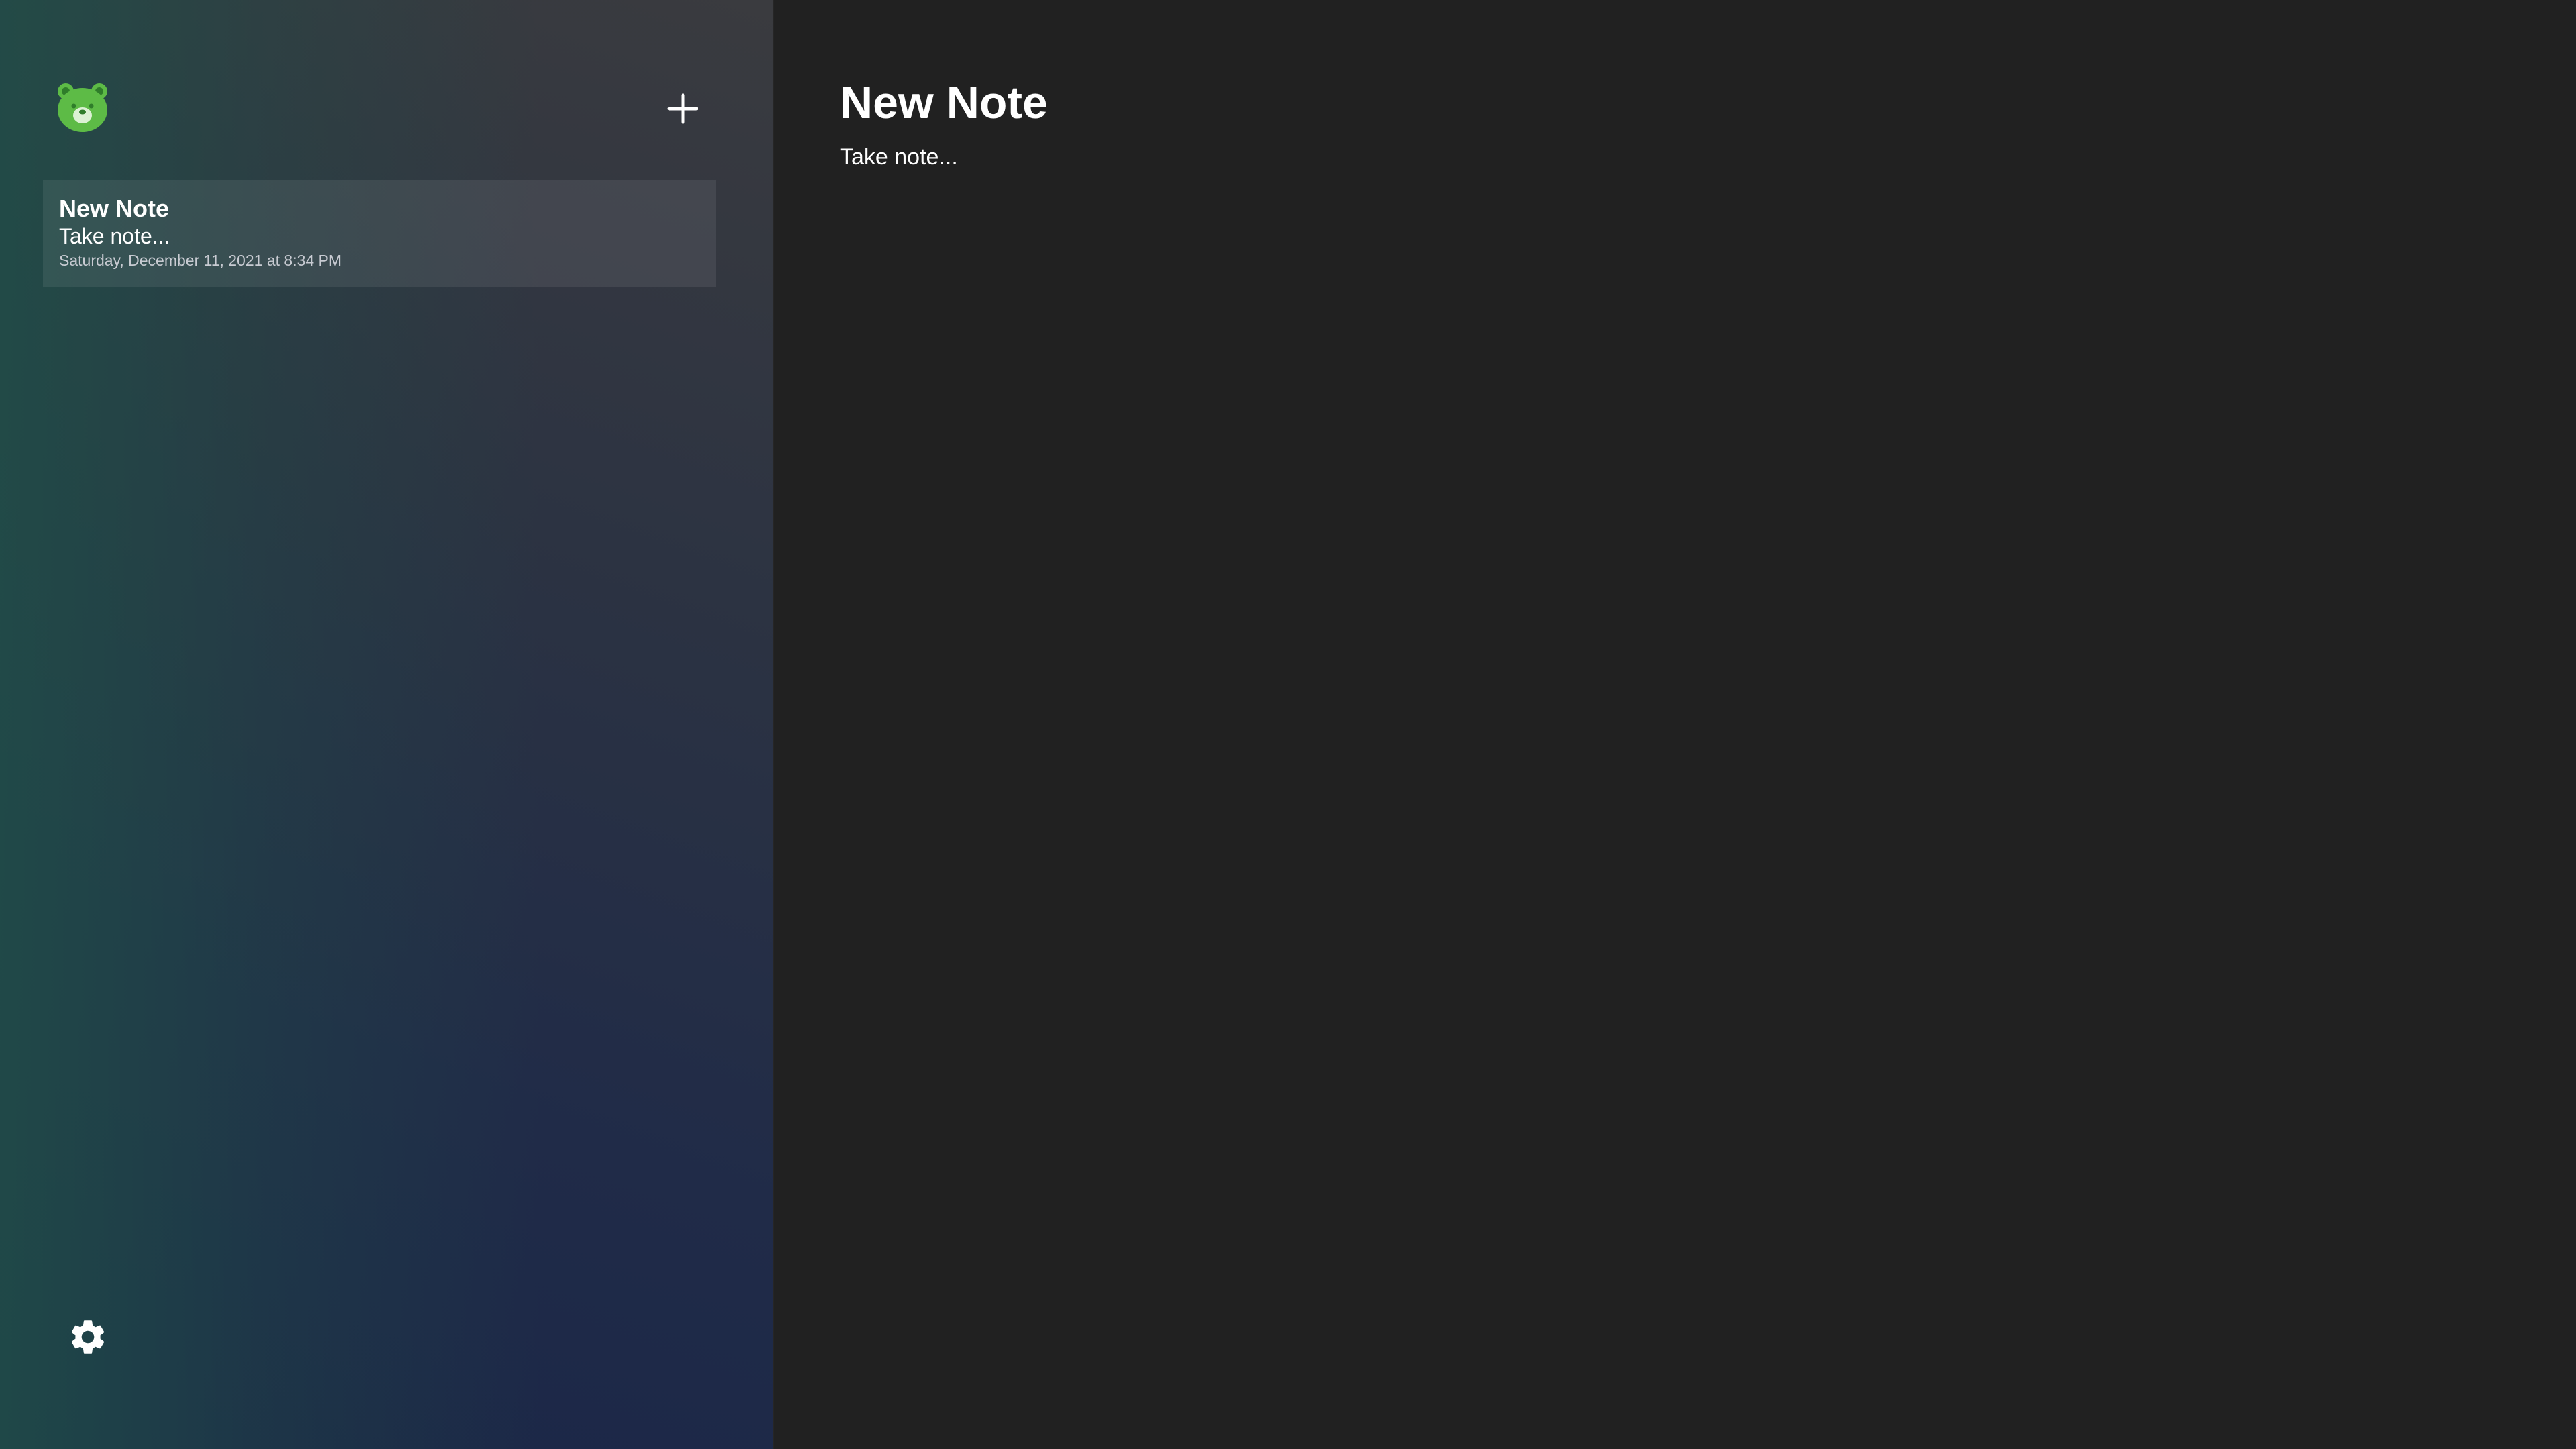 The width and height of the screenshot is (2576, 1449). I want to click on add-note-button, so click(683, 108).